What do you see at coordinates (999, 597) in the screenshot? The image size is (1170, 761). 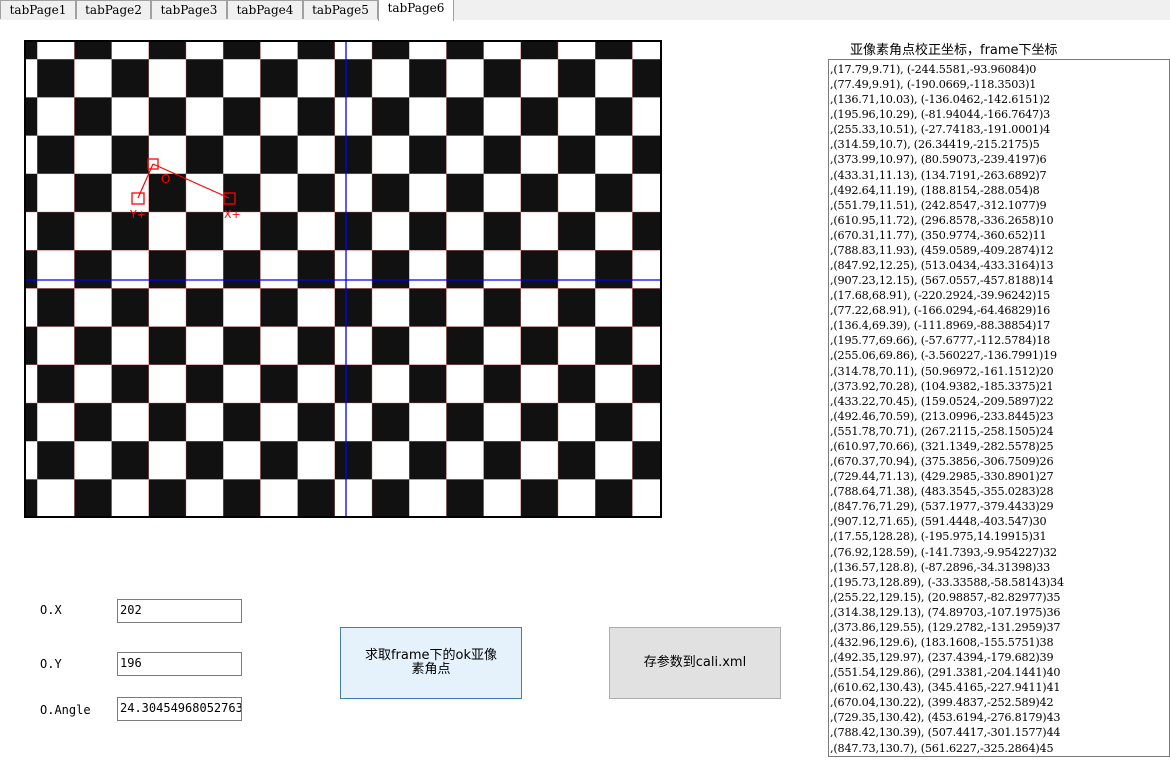 I see `list-item: ,(255.22,129.15), (20.98857,-82.82977)35` at bounding box center [999, 597].